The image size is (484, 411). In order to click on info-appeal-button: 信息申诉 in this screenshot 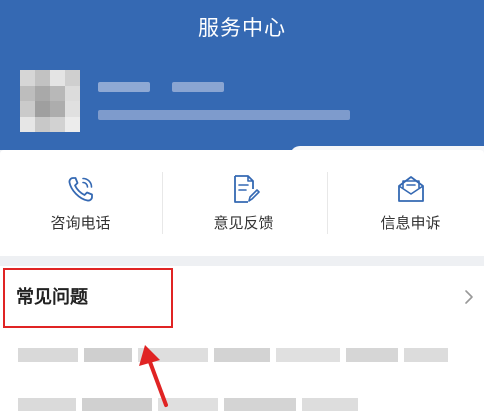, I will do `click(407, 203)`.